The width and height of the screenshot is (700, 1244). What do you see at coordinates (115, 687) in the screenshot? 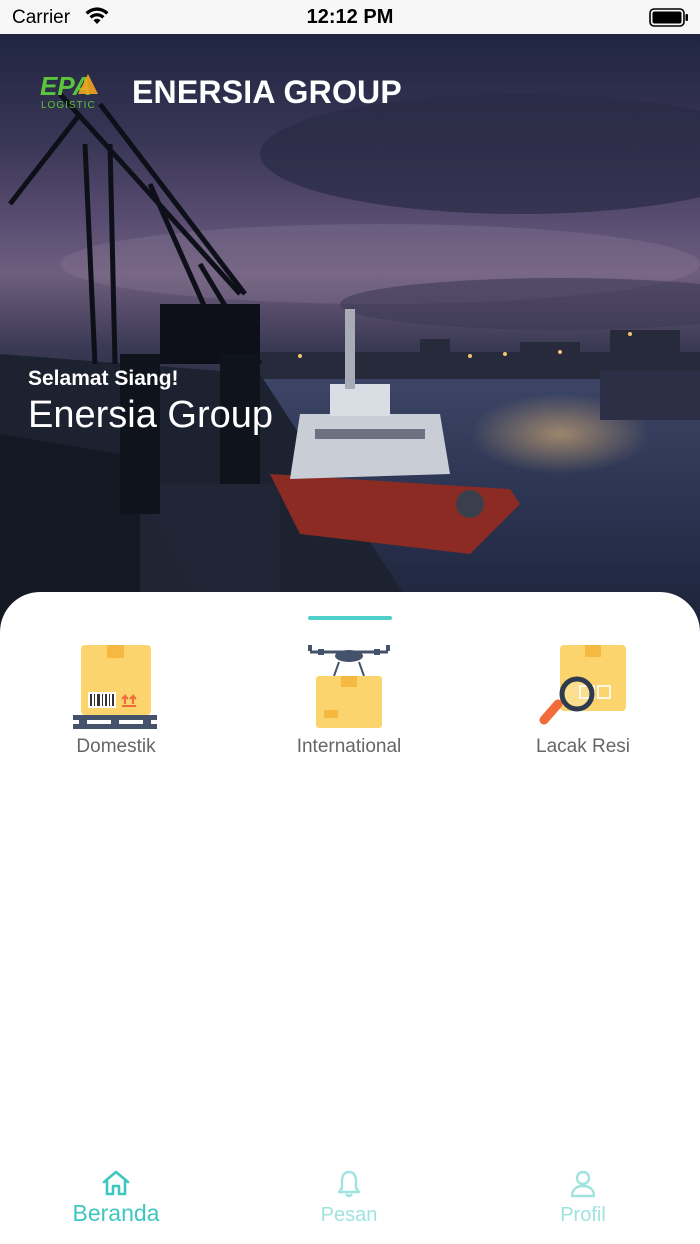
I see `box-pallet-icon` at bounding box center [115, 687].